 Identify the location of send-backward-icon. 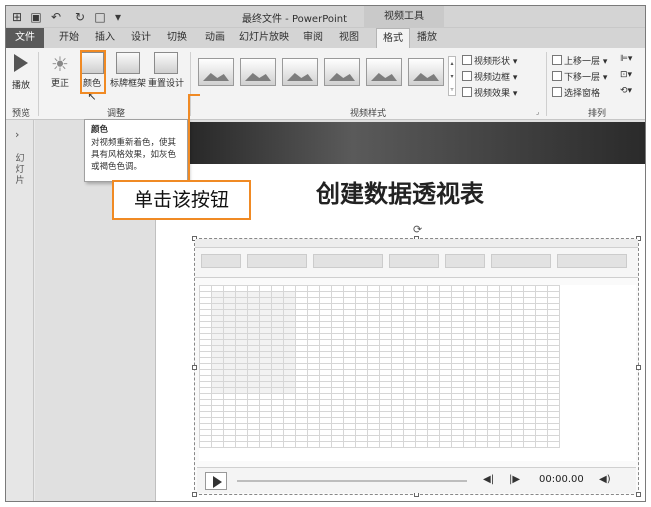
(557, 76).